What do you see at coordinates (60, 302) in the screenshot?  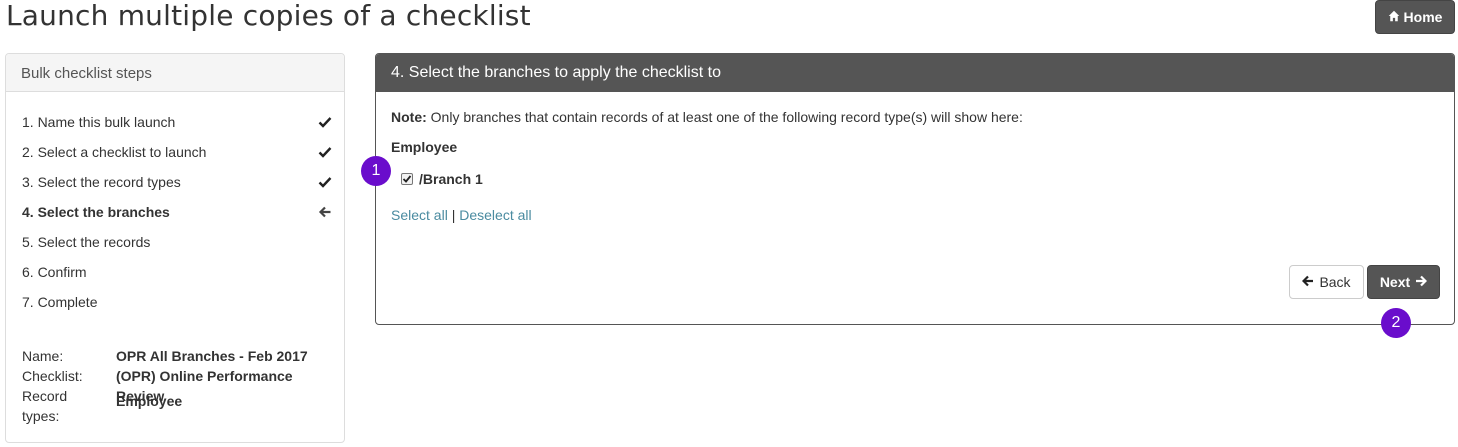 I see `step-label: 7. Complete` at bounding box center [60, 302].